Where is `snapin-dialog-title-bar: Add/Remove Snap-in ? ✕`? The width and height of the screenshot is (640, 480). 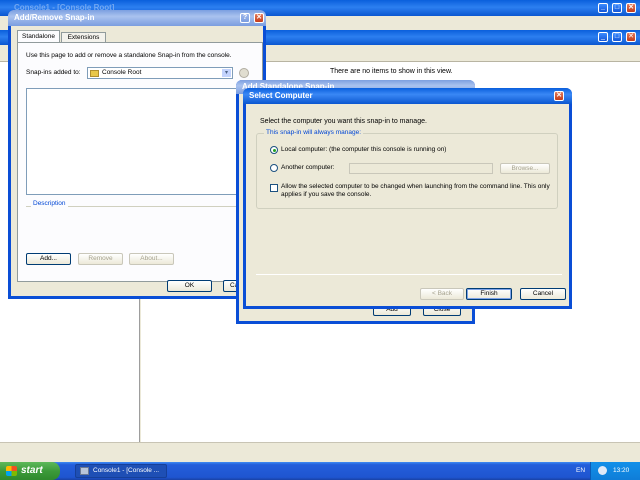
snapin-dialog-title-bar: Add/Remove Snap-in ? ✕ is located at coordinates (137, 18).